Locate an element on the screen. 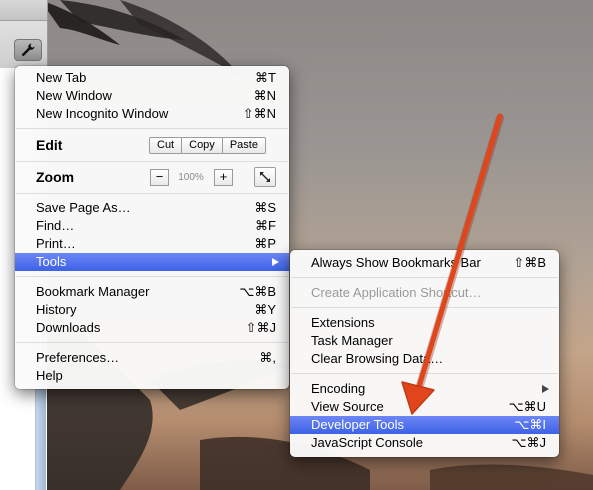 The width and height of the screenshot is (593, 490). menu-item-label: Extensions is located at coordinates (343, 322).